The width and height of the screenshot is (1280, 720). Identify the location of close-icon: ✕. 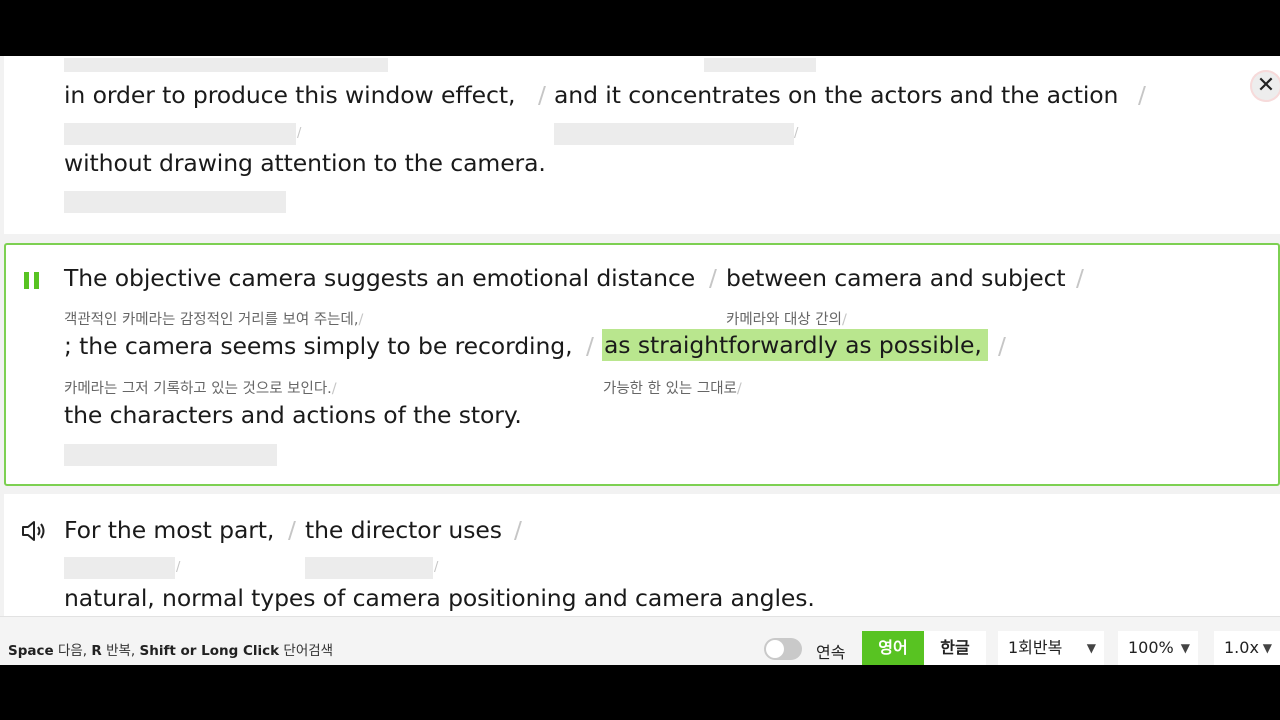
(1266, 85).